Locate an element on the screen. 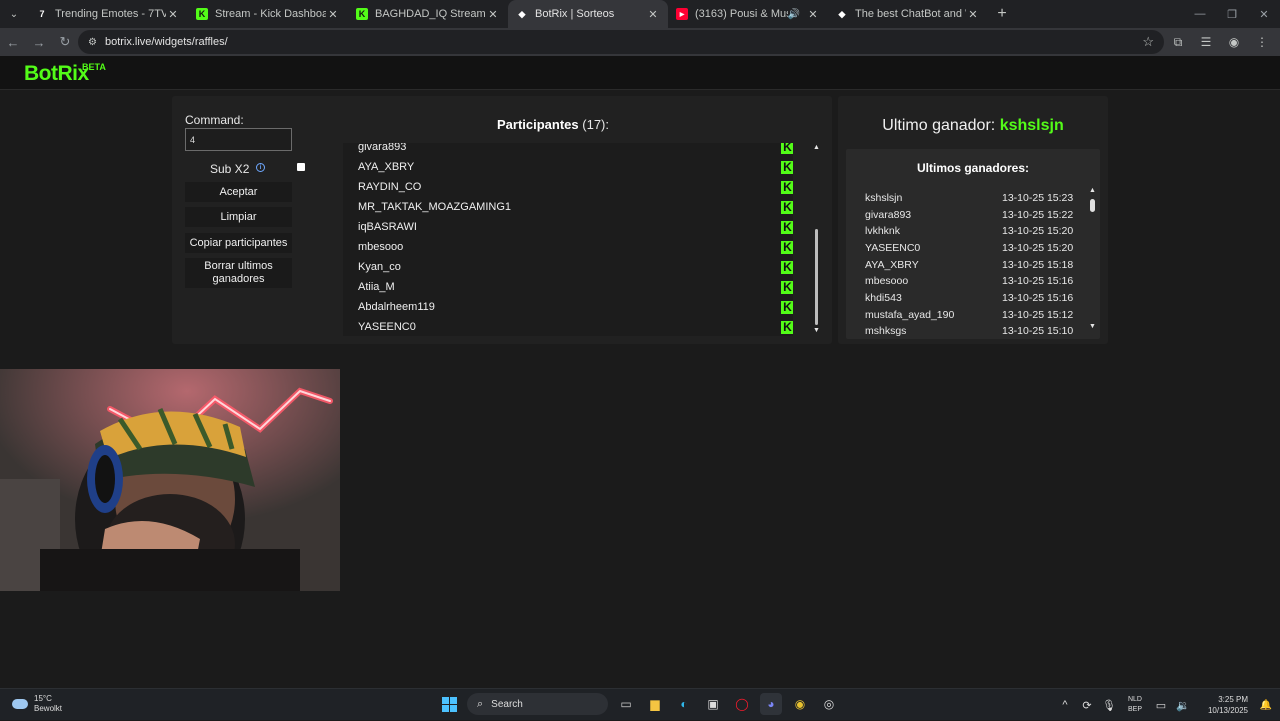  window-close-icon: ✕ is located at coordinates (1264, 14).